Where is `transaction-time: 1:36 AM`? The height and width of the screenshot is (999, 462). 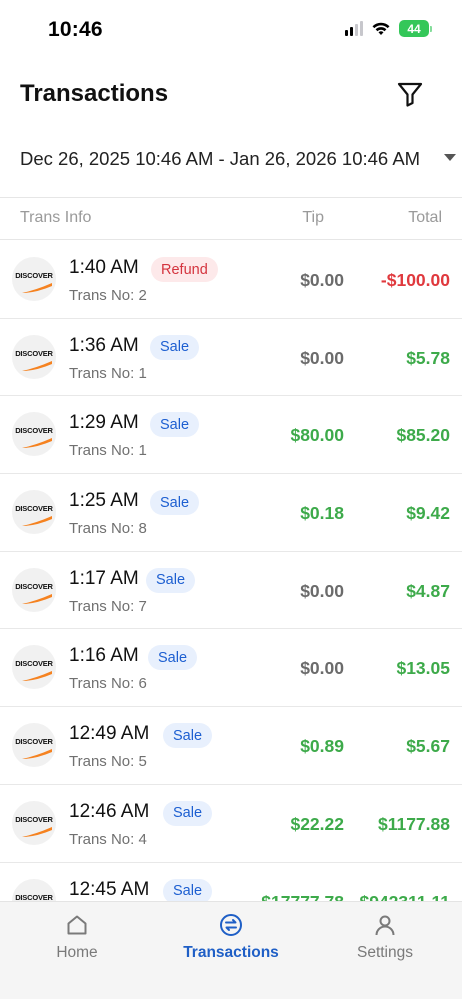
transaction-time: 1:36 AM is located at coordinates (104, 345).